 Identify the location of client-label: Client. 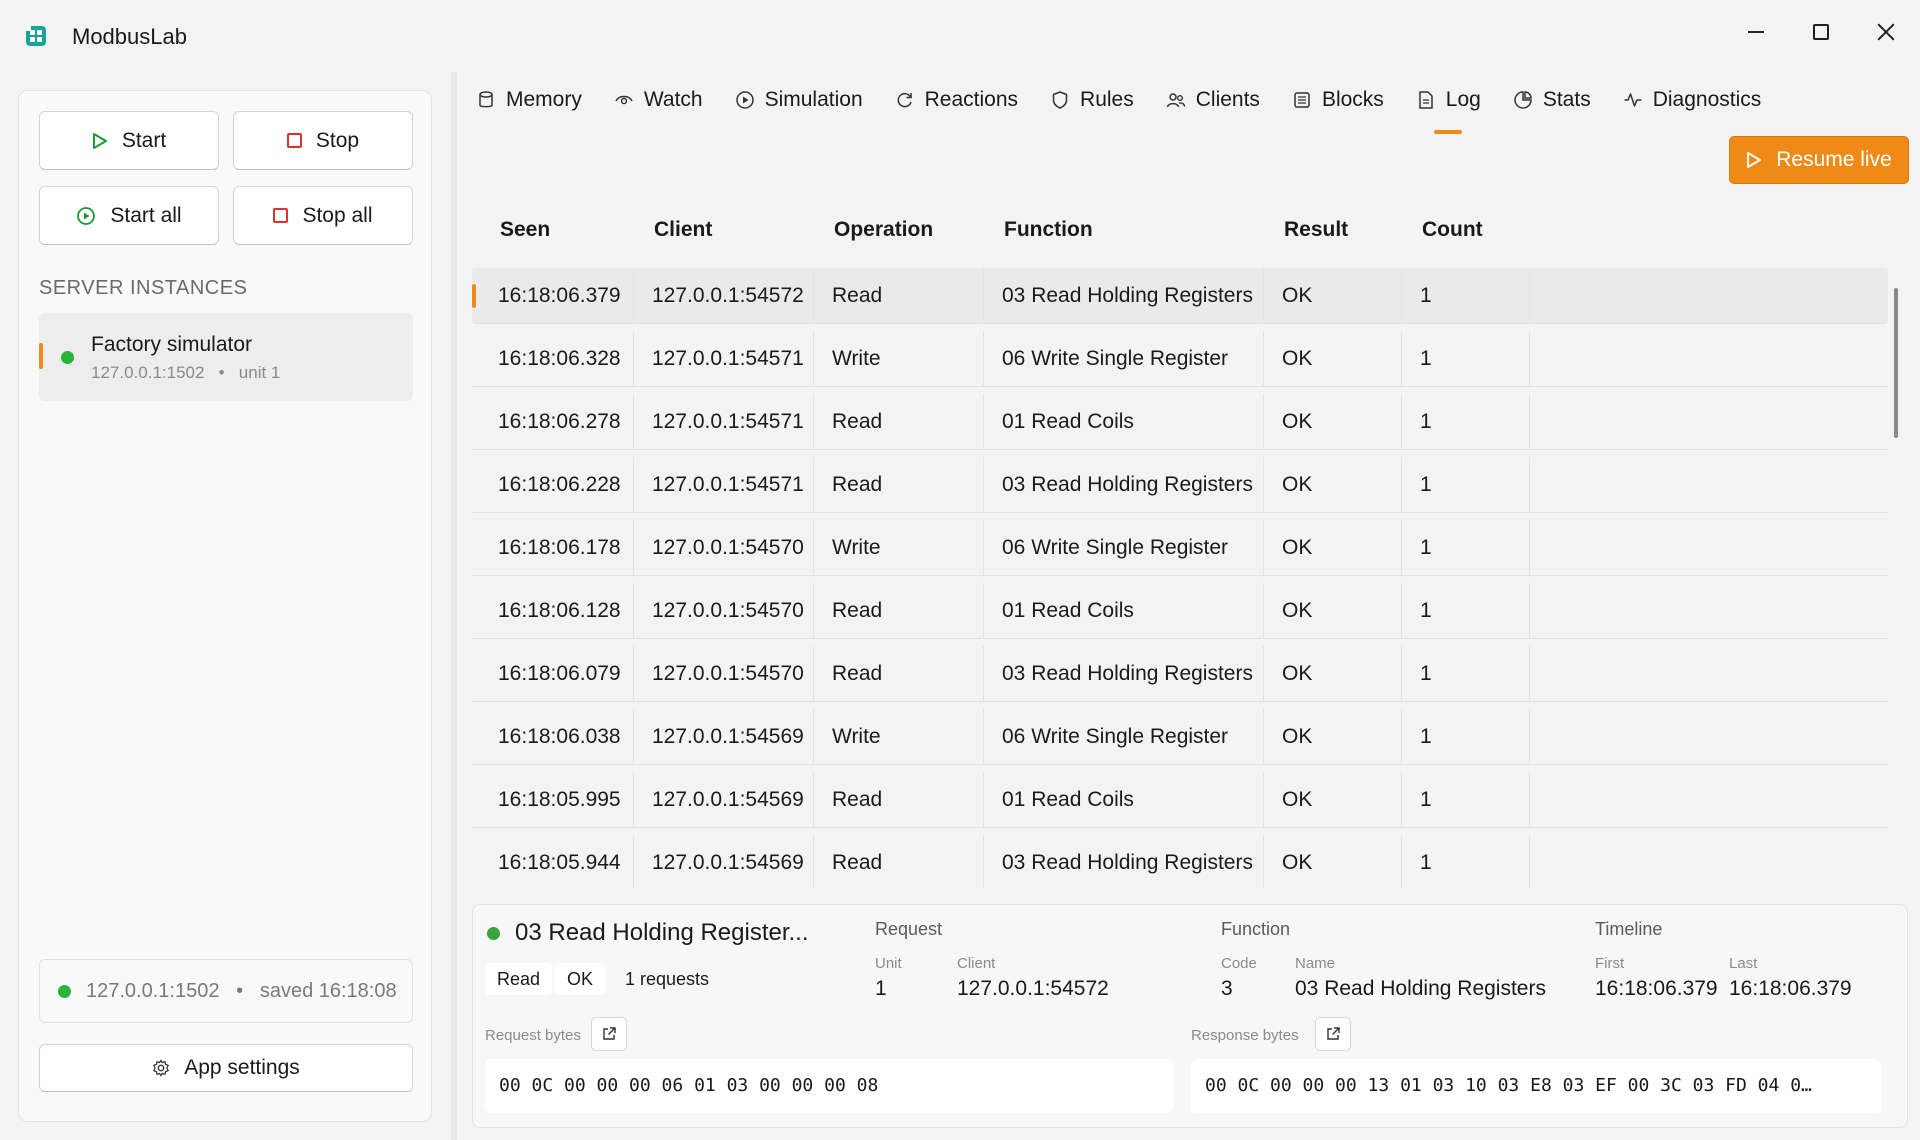
(976, 963).